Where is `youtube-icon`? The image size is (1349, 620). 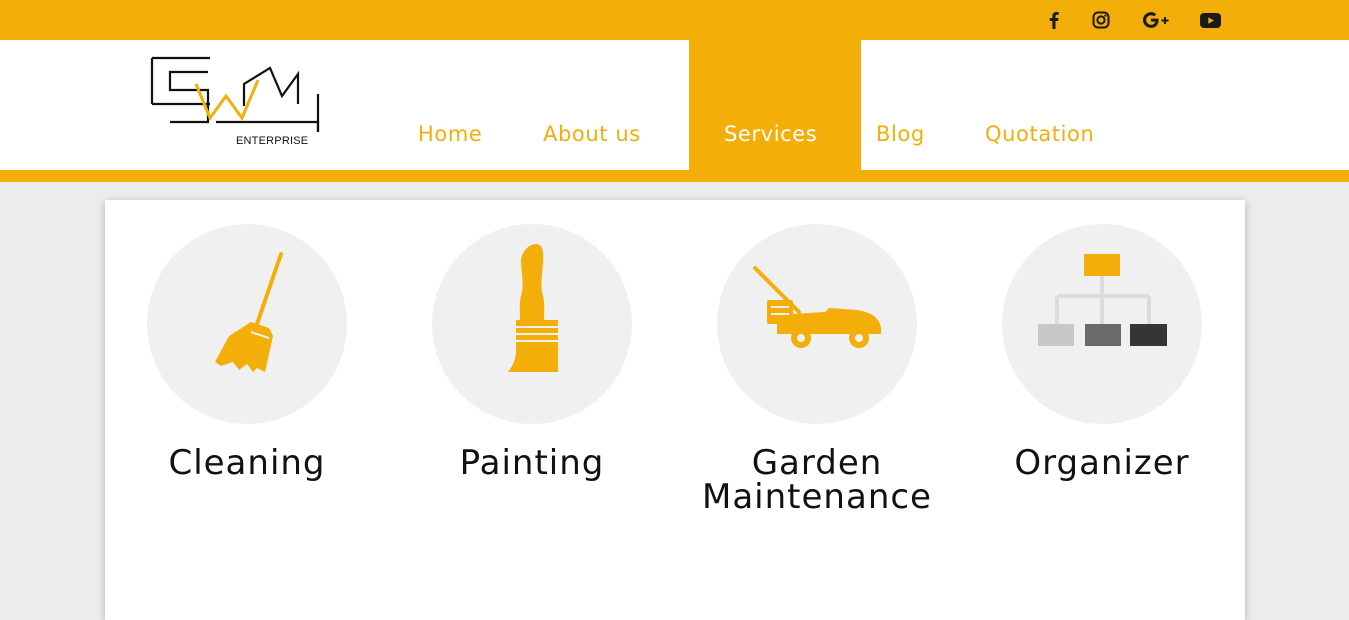
youtube-icon is located at coordinates (1210, 20).